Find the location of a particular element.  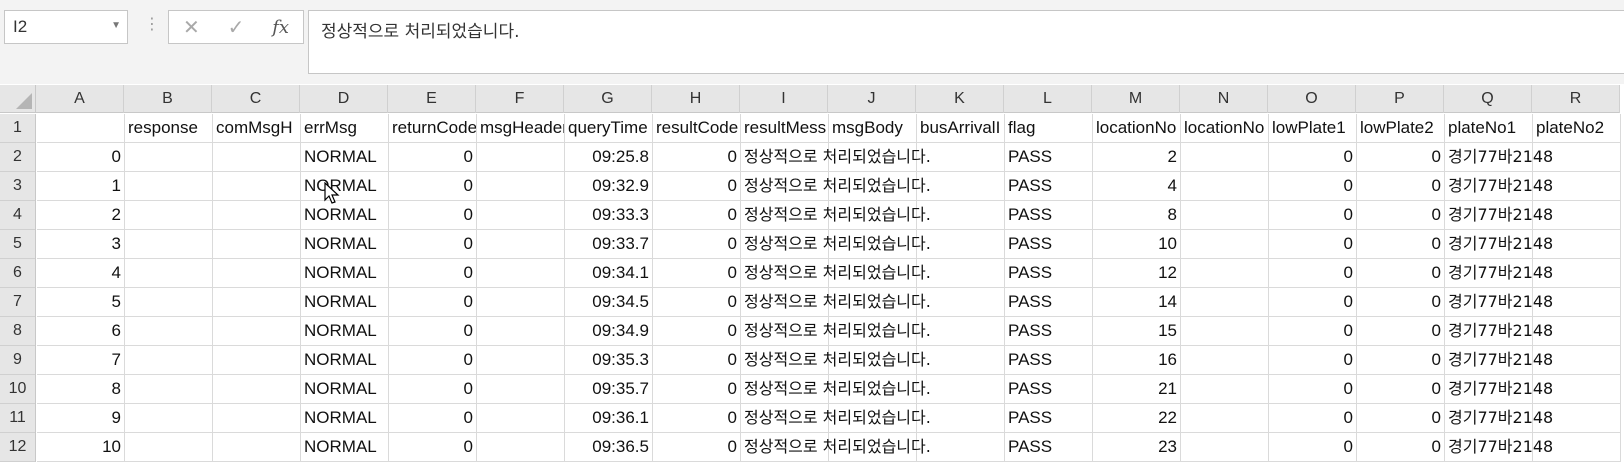

cell-f4 is located at coordinates (521, 215).